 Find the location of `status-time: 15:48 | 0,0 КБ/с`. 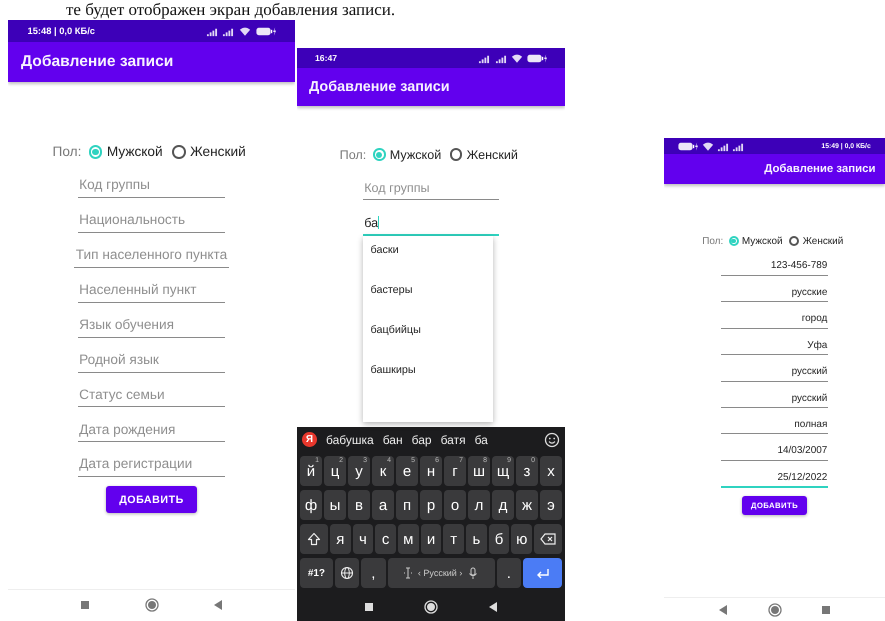

status-time: 15:48 | 0,0 КБ/с is located at coordinates (62, 31).